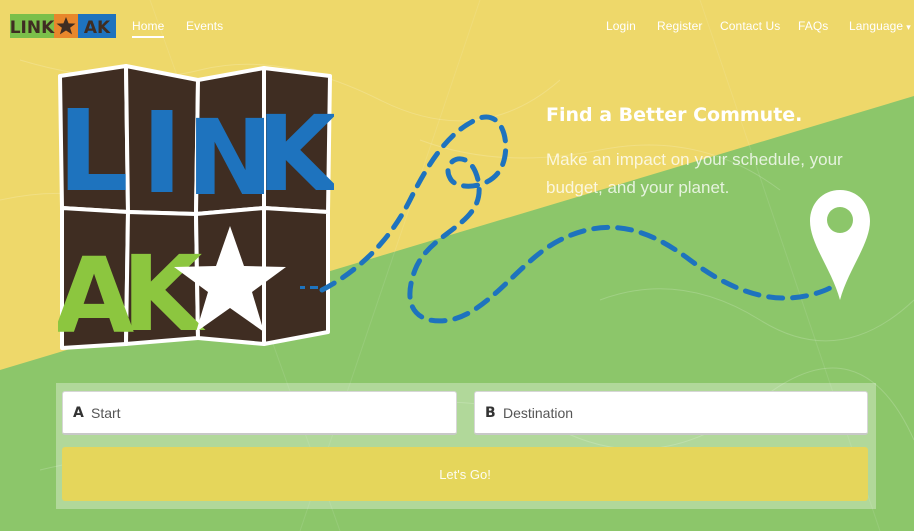 The image size is (914, 531). I want to click on hero-logo-letter-k2: K, so click(164, 291).